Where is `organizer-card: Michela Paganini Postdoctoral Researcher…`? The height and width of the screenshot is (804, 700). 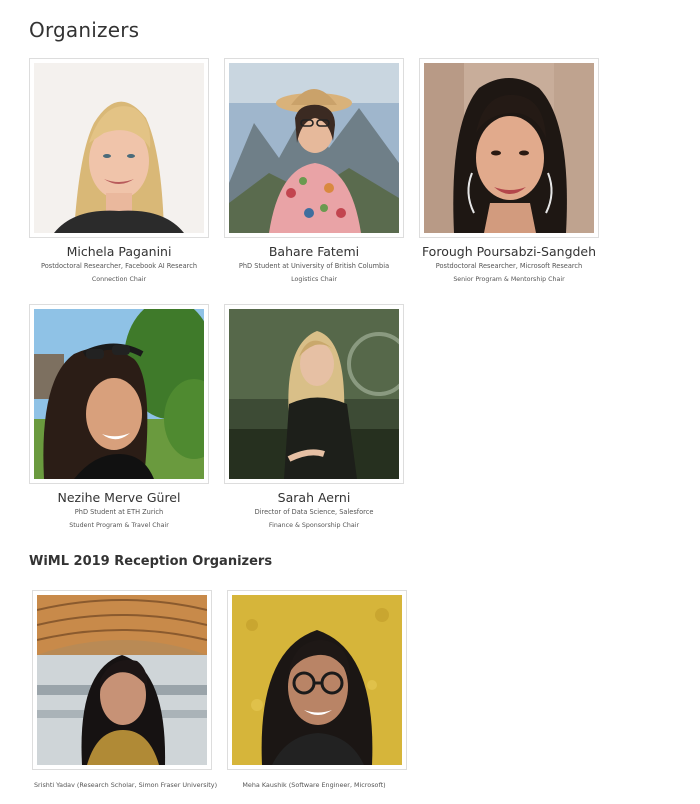 organizer-card: Michela Paganini Postdoctoral Researcher… is located at coordinates (119, 171).